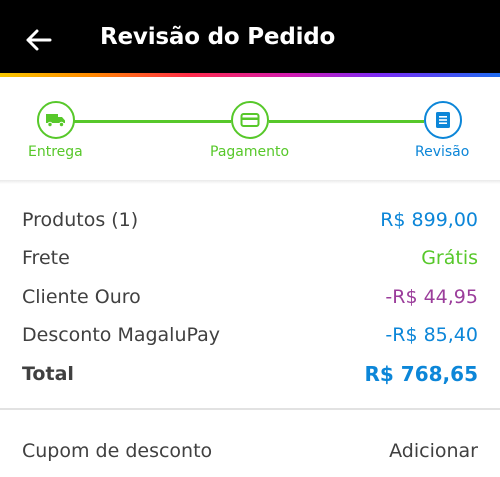 The width and height of the screenshot is (500, 477). Describe the element at coordinates (431, 297) in the screenshot. I see `summary-value: -R$ 44,95` at that location.